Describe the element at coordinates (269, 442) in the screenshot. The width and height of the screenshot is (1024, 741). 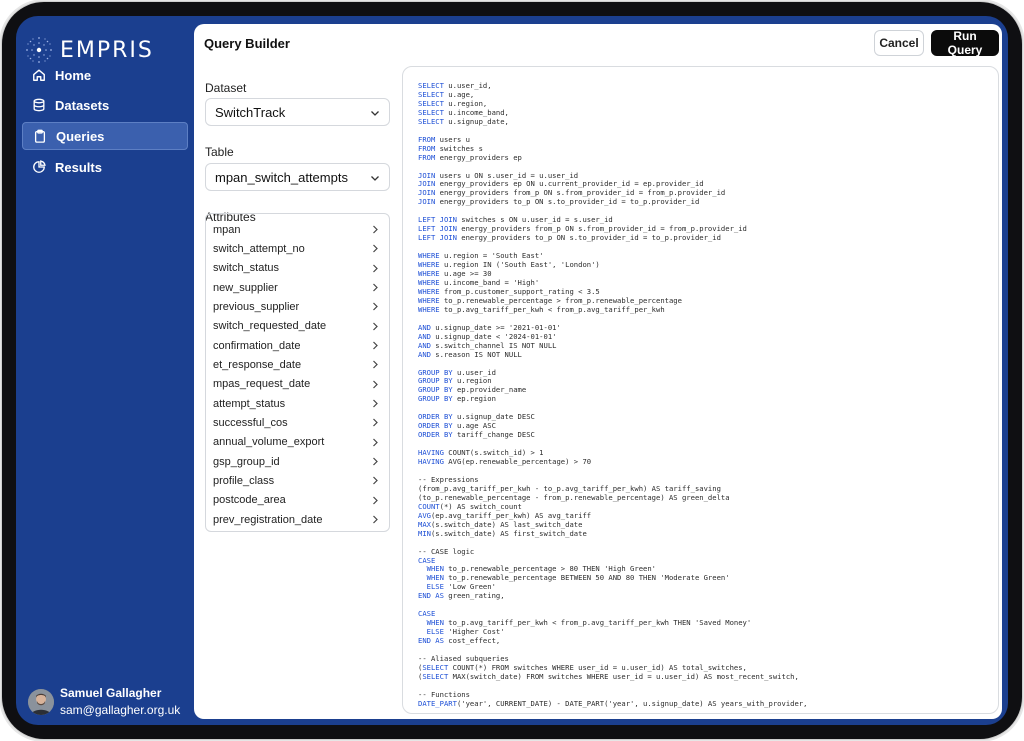
I see `attribute-label: annual_volume_export` at that location.